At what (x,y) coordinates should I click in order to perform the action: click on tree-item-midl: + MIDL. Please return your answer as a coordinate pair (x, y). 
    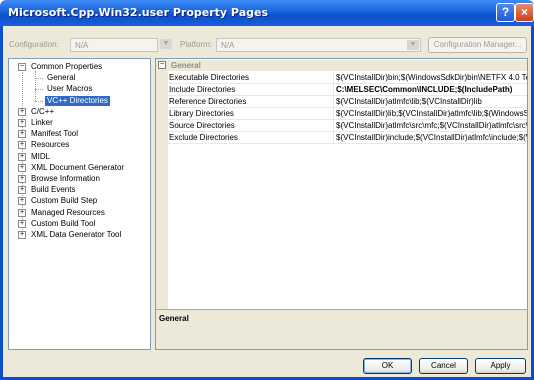
    Looking at the image, I should click on (34, 156).